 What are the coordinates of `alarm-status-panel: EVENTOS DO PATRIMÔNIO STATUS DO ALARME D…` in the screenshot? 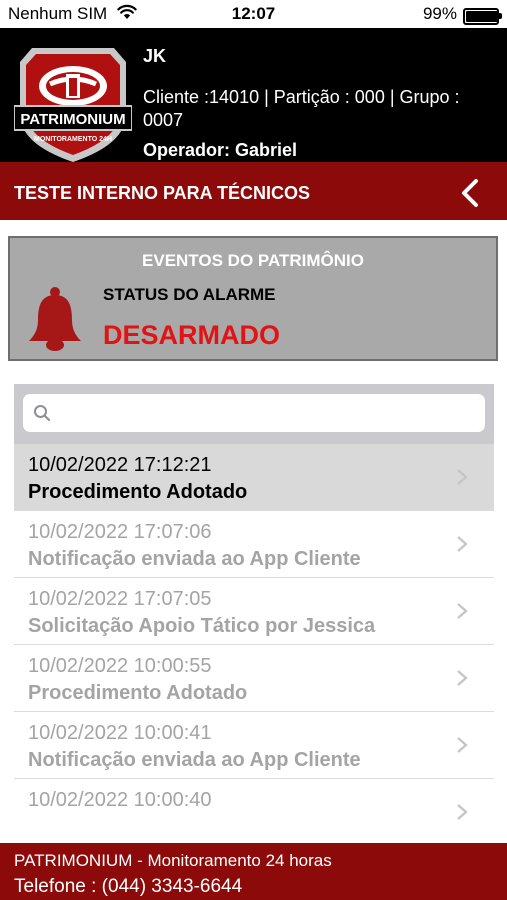 It's located at (253, 298).